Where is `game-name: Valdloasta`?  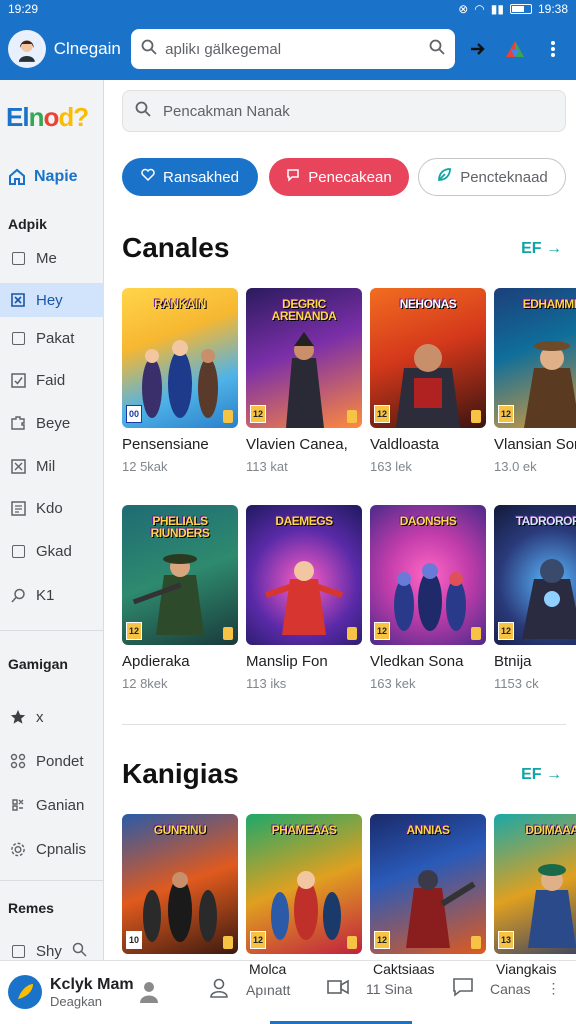
game-name: Valdloasta is located at coordinates (404, 444).